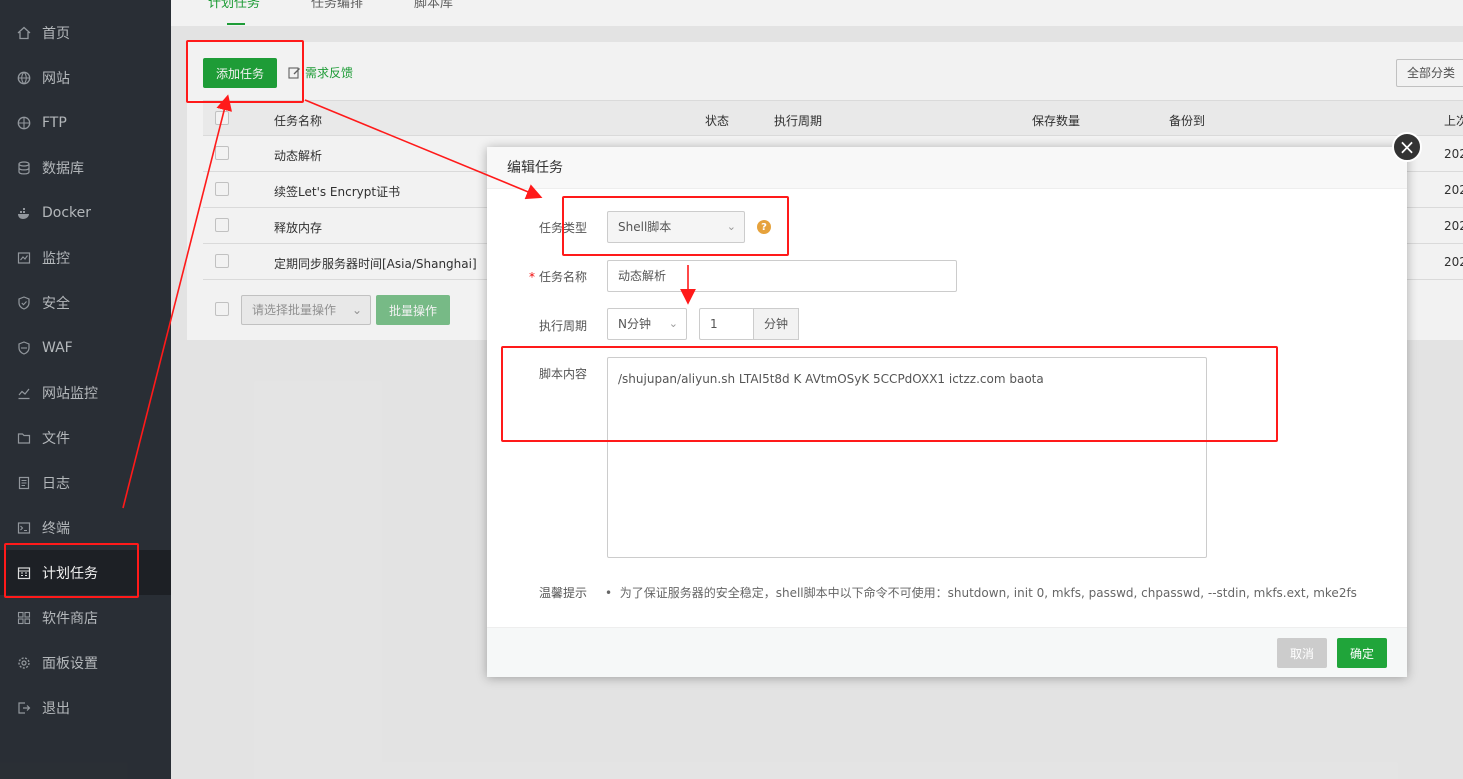 The width and height of the screenshot is (1463, 779). Describe the element at coordinates (782, 276) in the screenshot. I see `task-name-input: 动态解析` at that location.